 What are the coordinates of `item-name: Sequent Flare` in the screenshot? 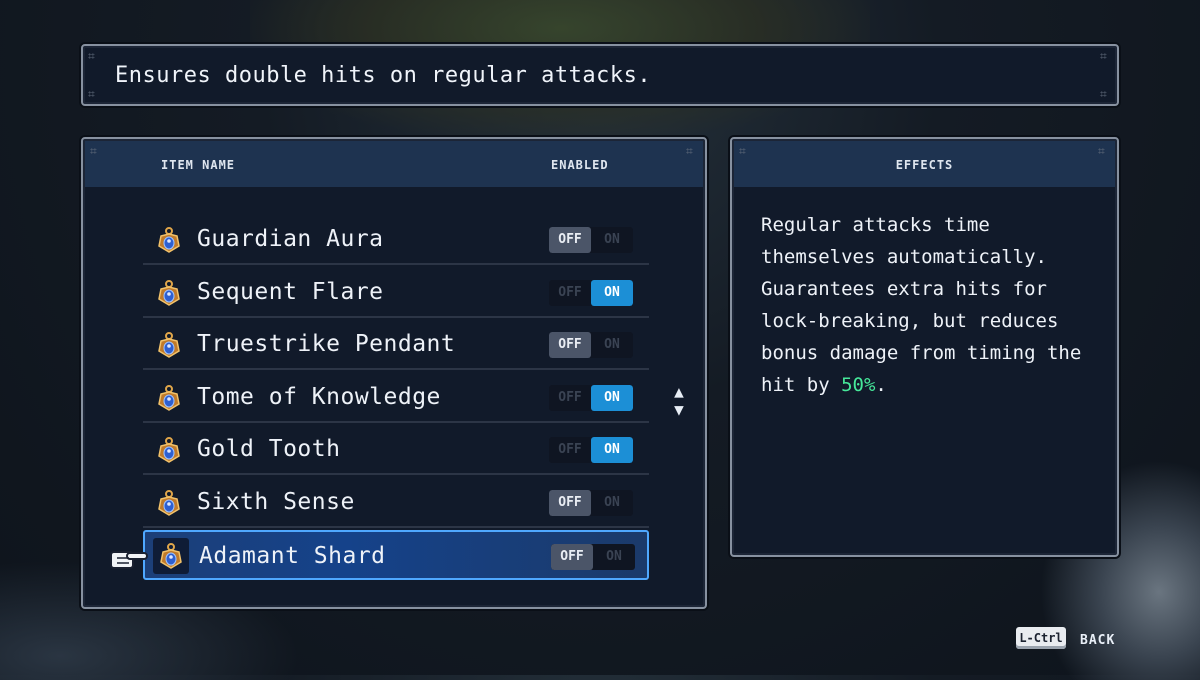 It's located at (290, 291).